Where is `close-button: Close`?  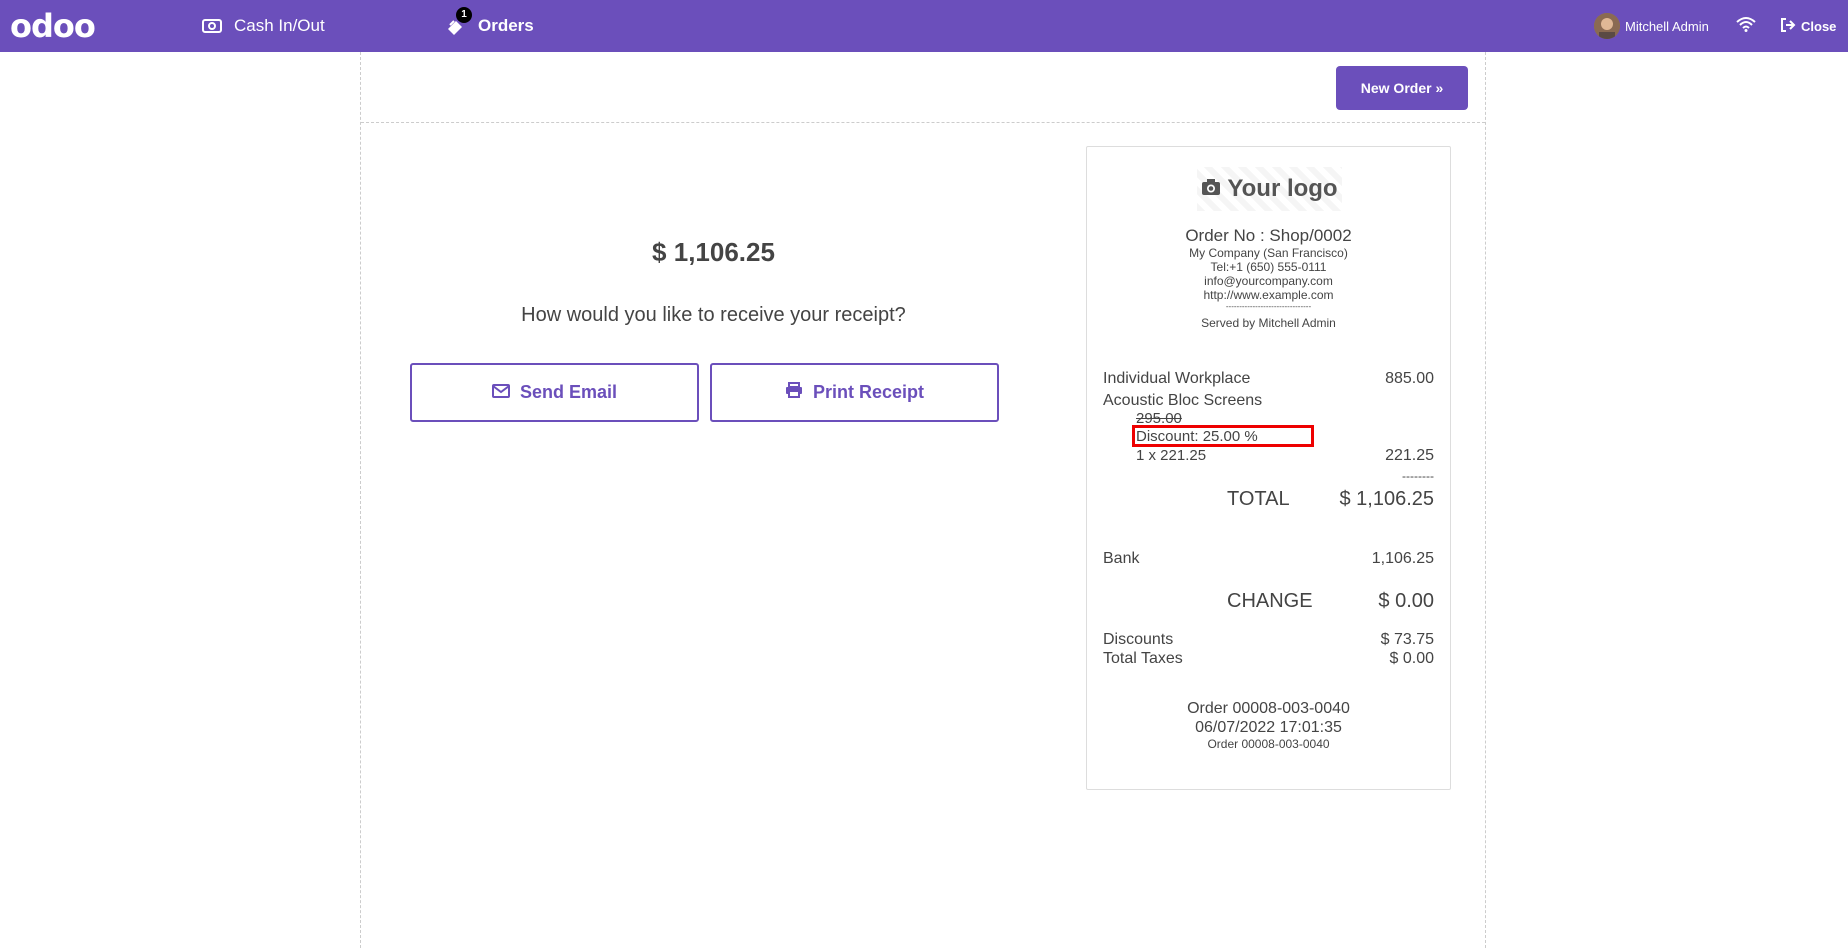 close-button: Close is located at coordinates (1808, 26).